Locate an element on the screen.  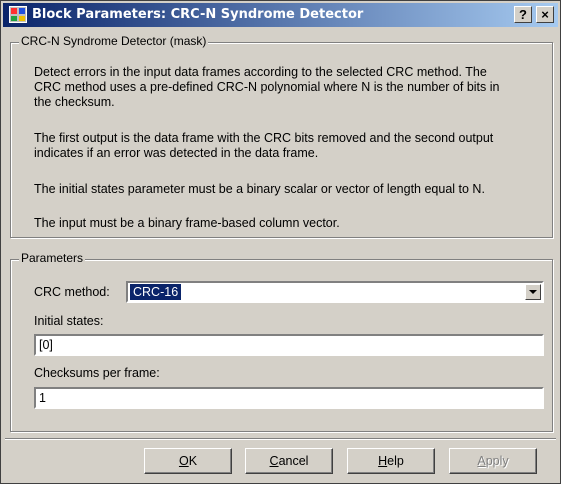
parameters-group-label: Parameters is located at coordinates (52, 258).